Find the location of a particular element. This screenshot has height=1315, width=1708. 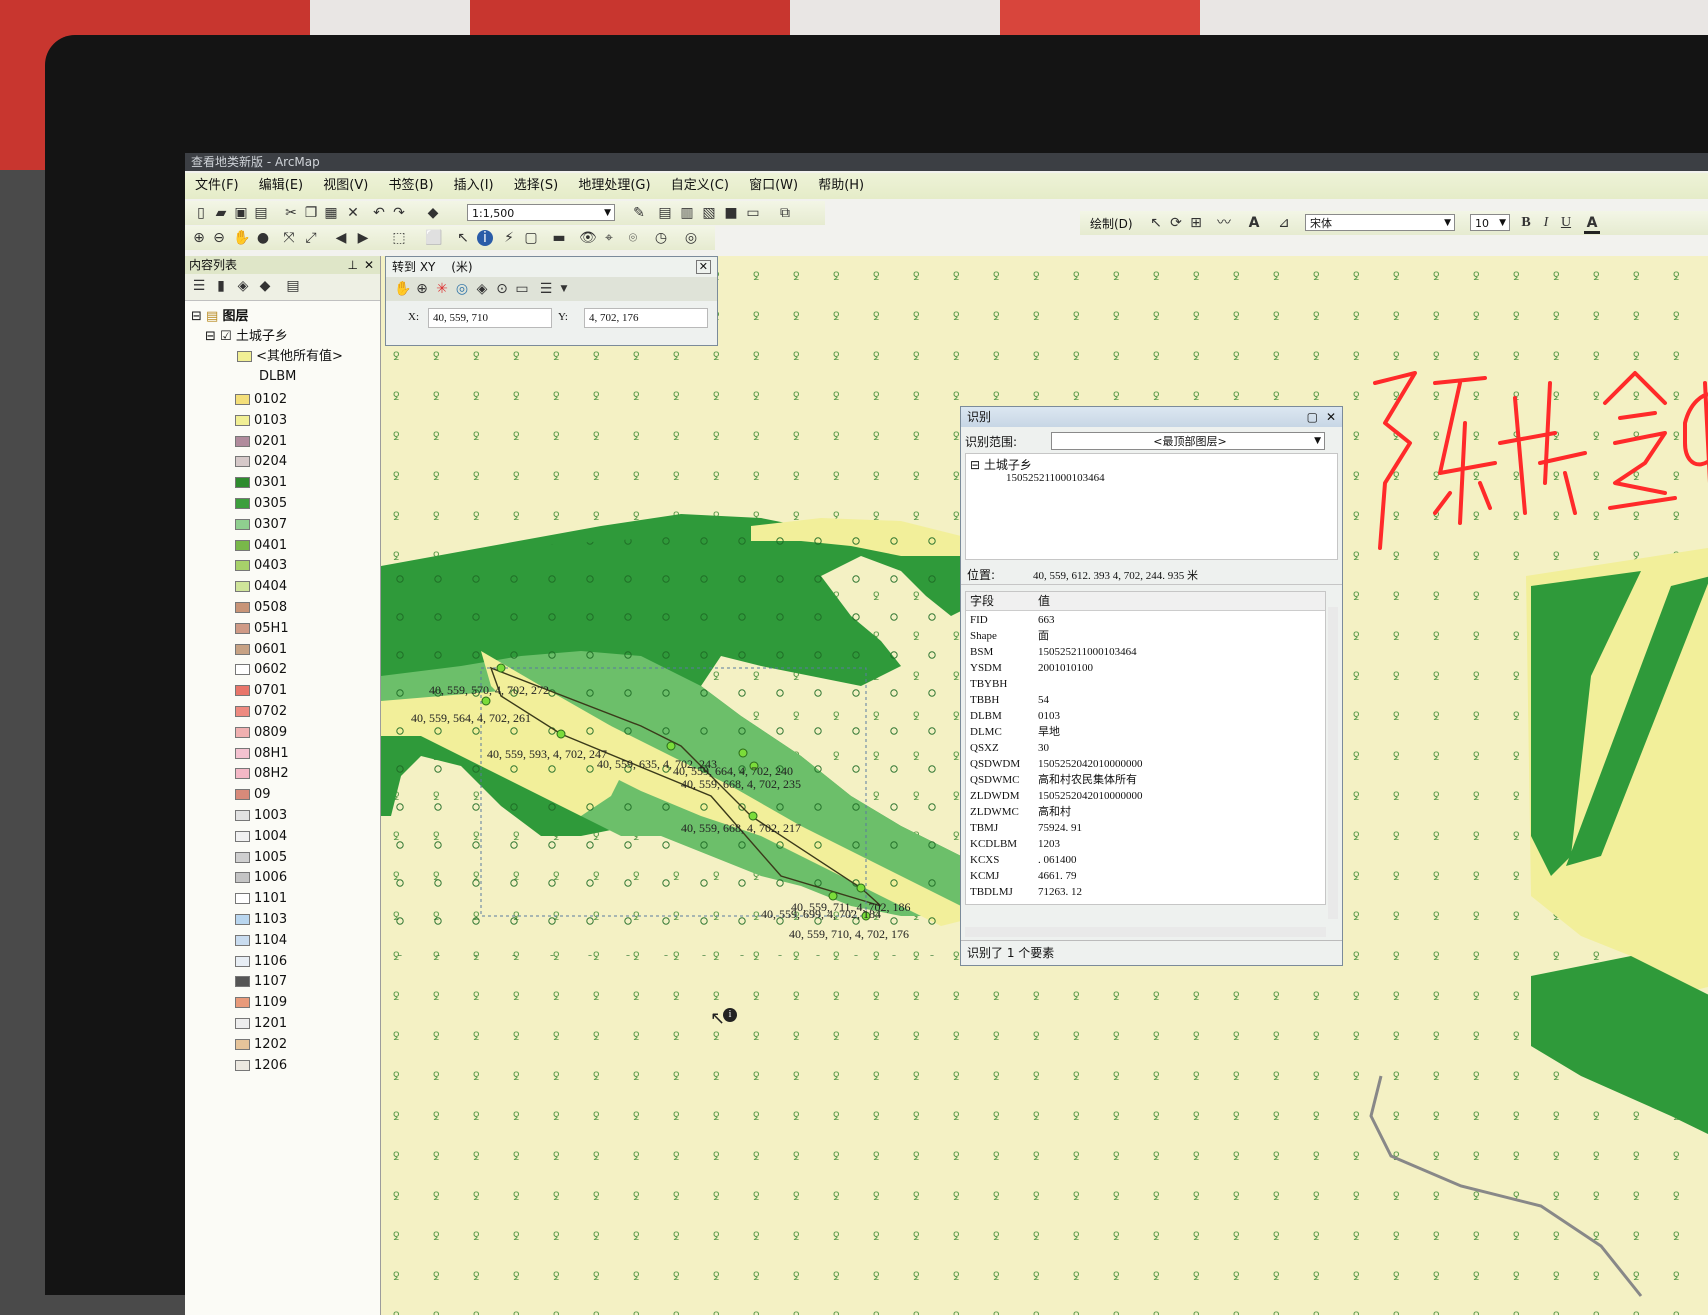

attribute-row: KCXS . 061400 is located at coordinates (1145, 860).